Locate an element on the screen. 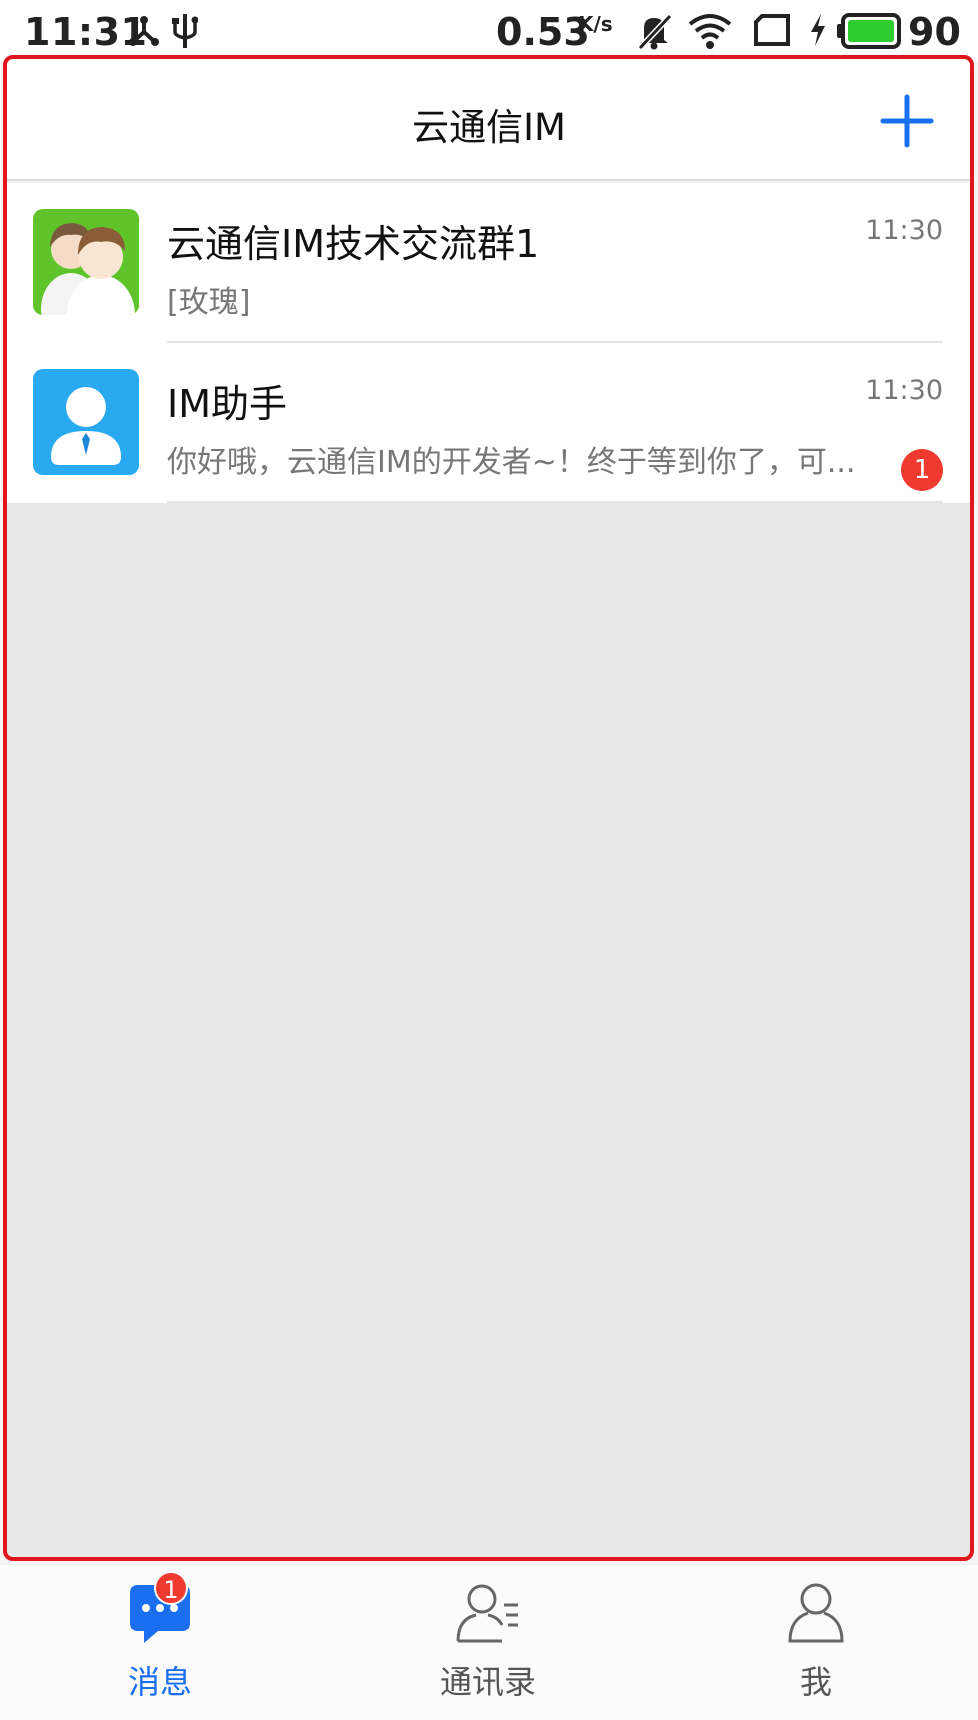  battery-icon is located at coordinates (869, 33).